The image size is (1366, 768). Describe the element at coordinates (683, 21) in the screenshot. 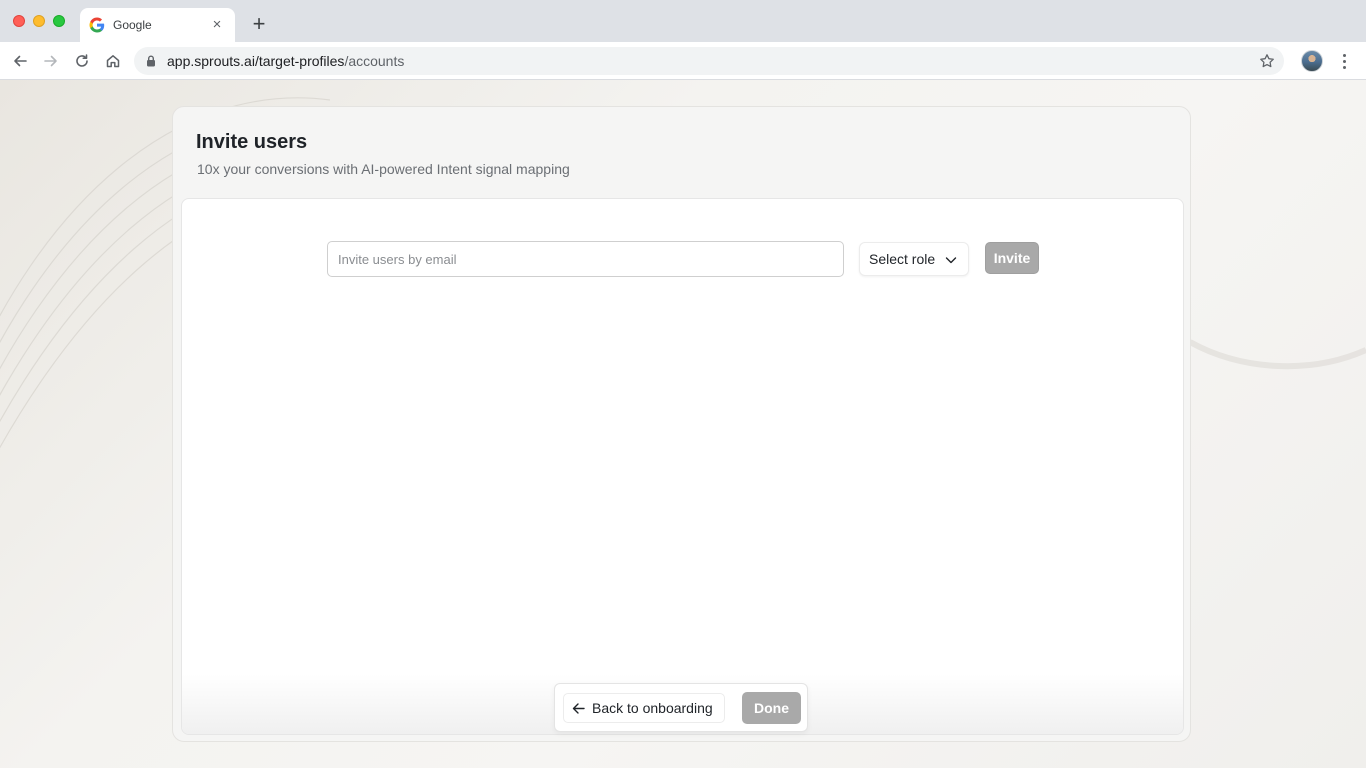

I see `browser-tab-bar: Google × +` at that location.